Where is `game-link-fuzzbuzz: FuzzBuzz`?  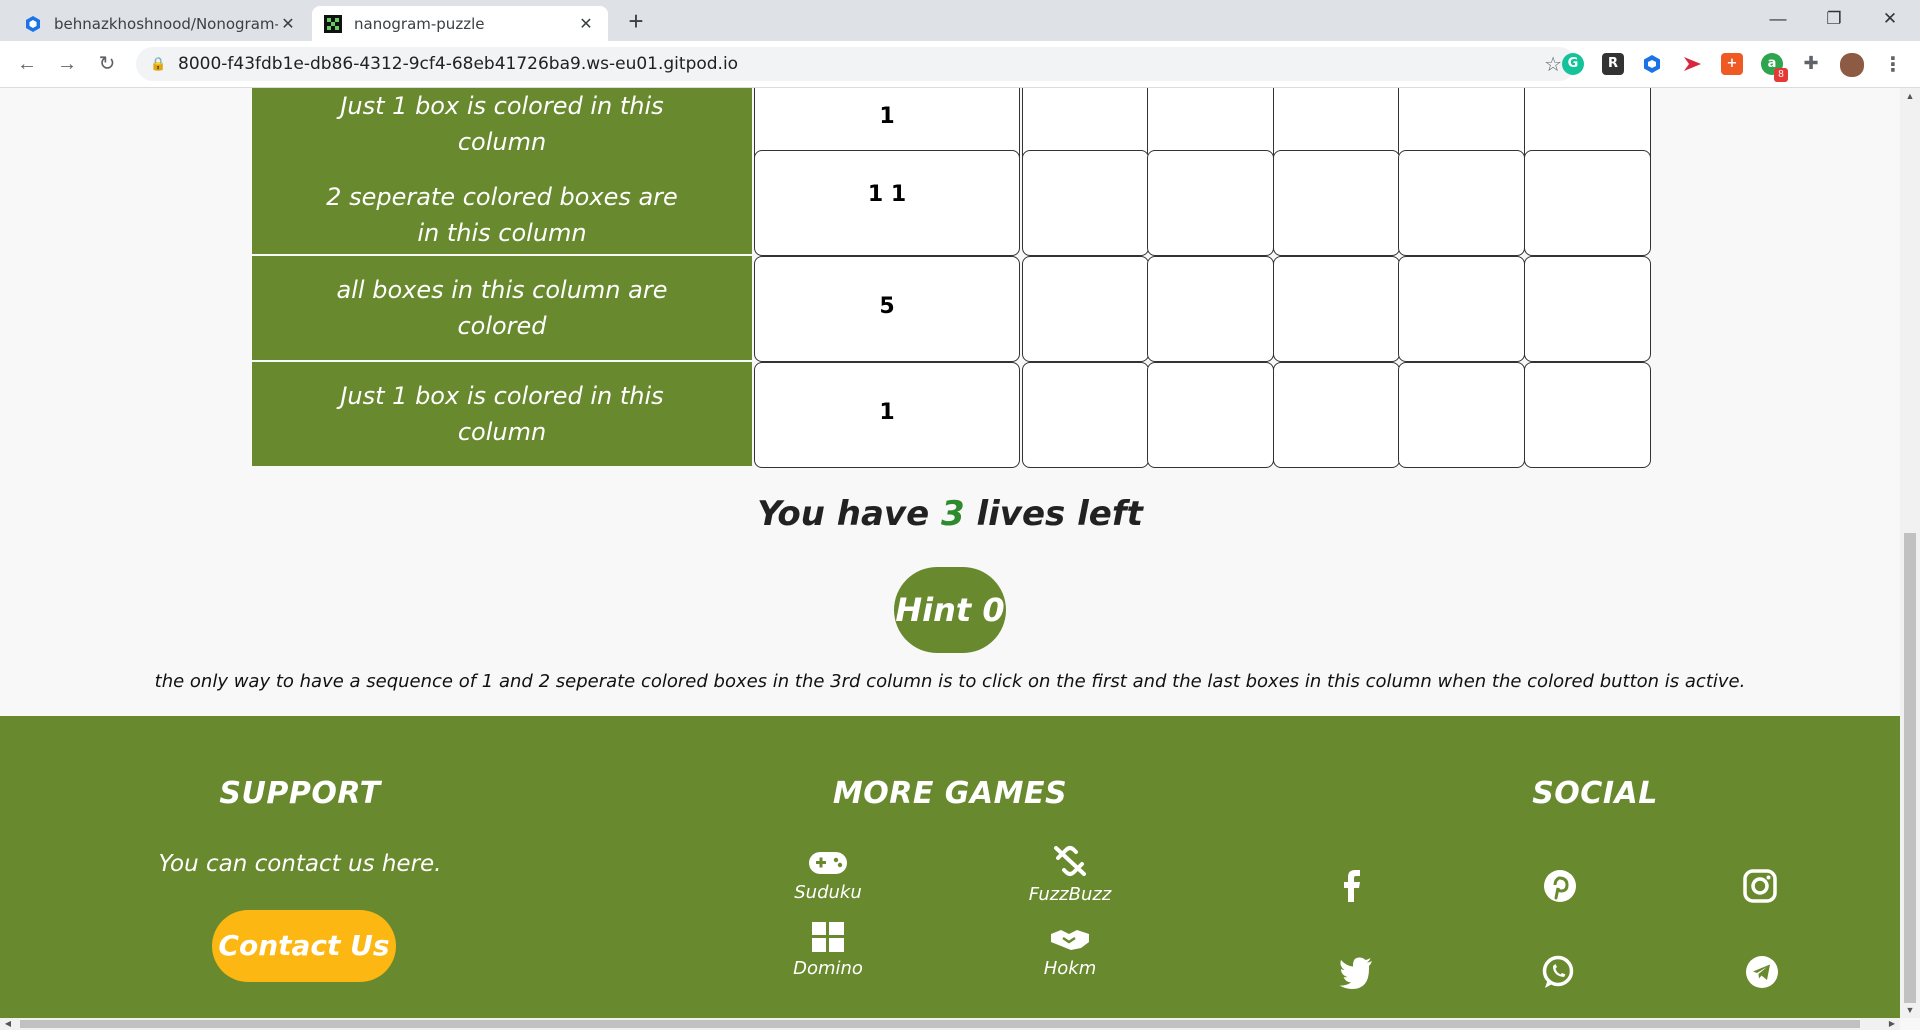 game-link-fuzzbuzz: FuzzBuzz is located at coordinates (1070, 874).